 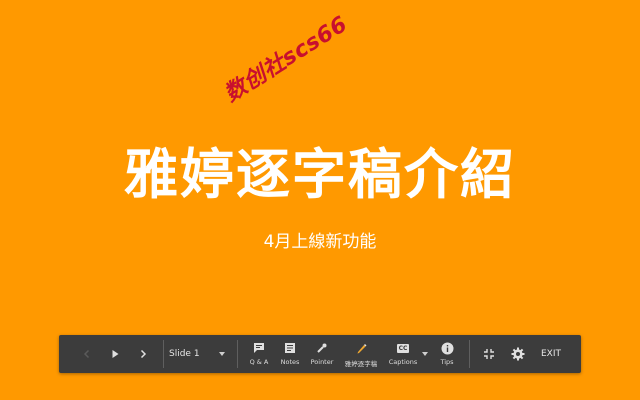 What do you see at coordinates (320, 174) in the screenshot?
I see `slide-title: 雅婷逐字稿介紹` at bounding box center [320, 174].